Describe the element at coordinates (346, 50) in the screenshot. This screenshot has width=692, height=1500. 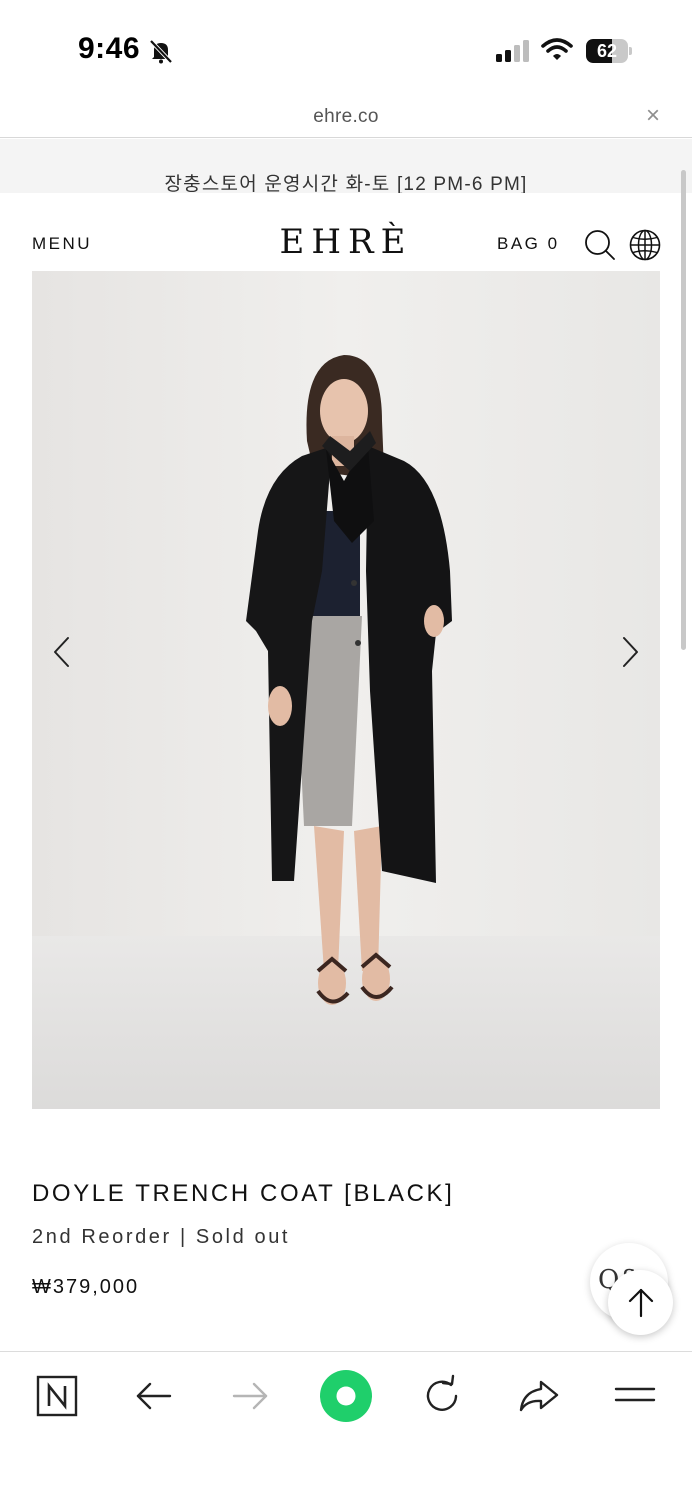
I see `status-bar: 9:46 62` at that location.